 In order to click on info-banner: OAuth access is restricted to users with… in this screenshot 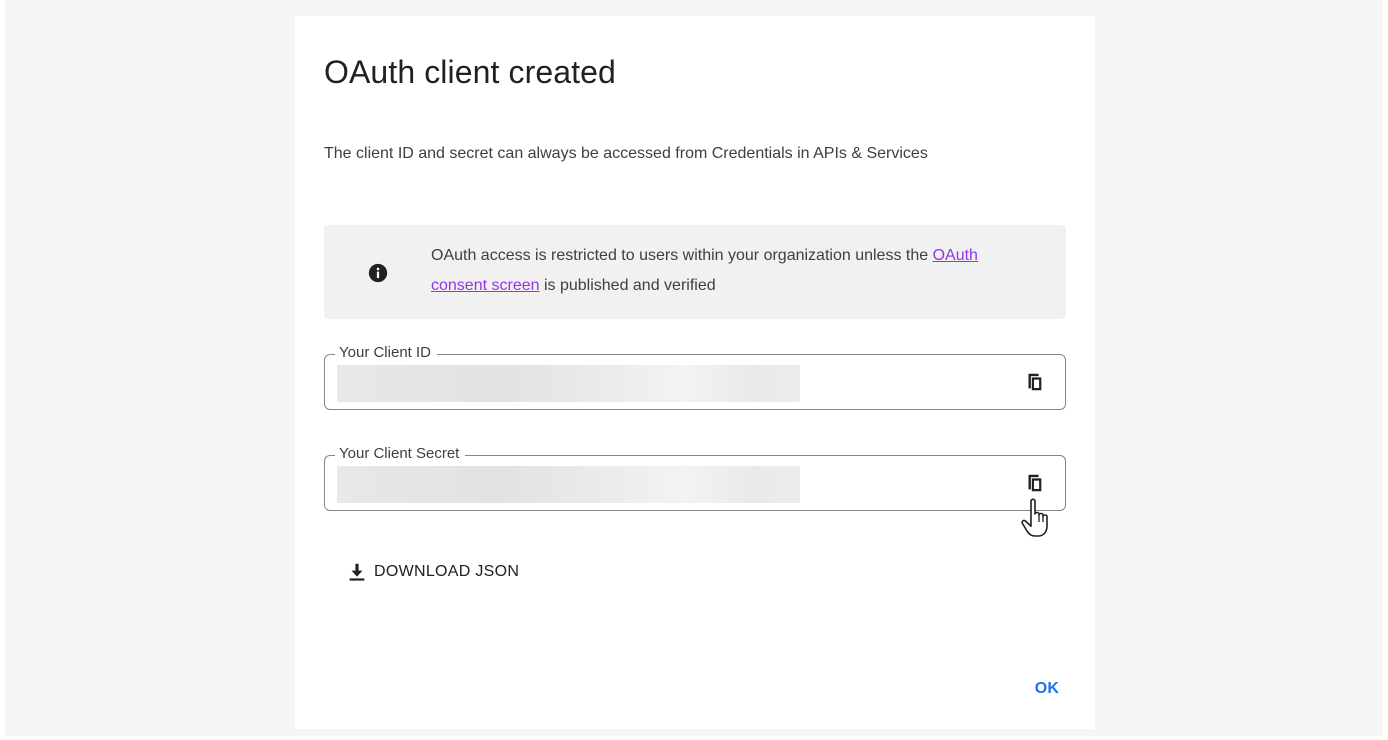, I will do `click(695, 272)`.